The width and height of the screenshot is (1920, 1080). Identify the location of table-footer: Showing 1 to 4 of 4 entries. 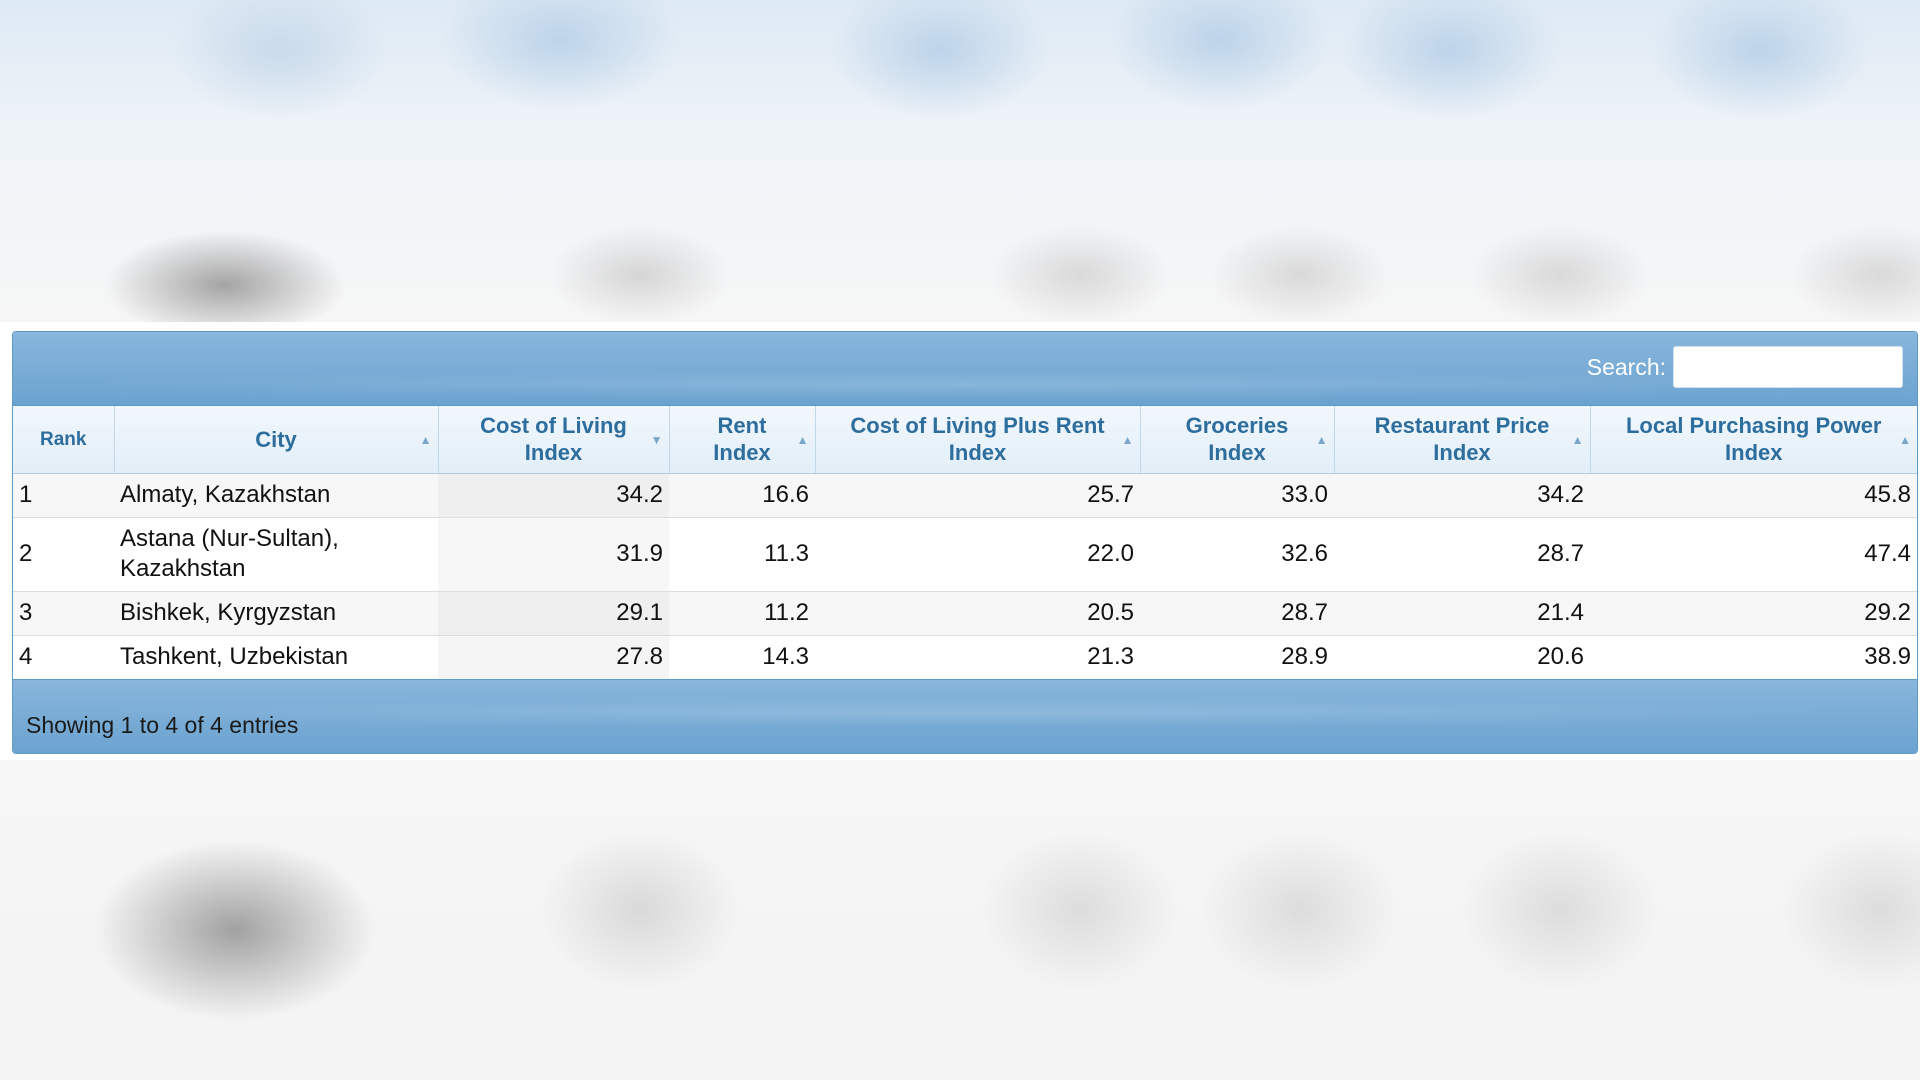
(965, 716).